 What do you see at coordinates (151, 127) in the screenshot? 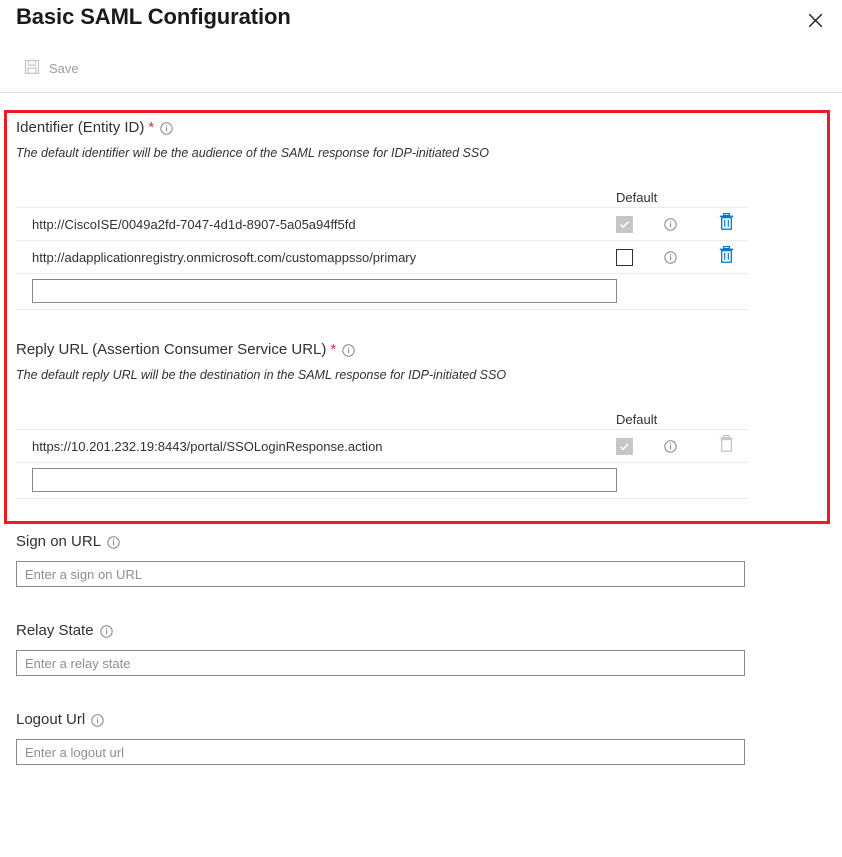
I see `identifier-required-marker: *` at bounding box center [151, 127].